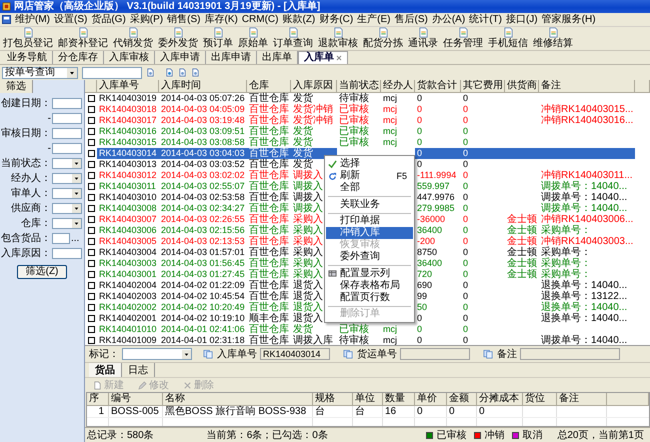 The image size is (650, 442). I want to click on menu-item: 全部, so click(369, 188).